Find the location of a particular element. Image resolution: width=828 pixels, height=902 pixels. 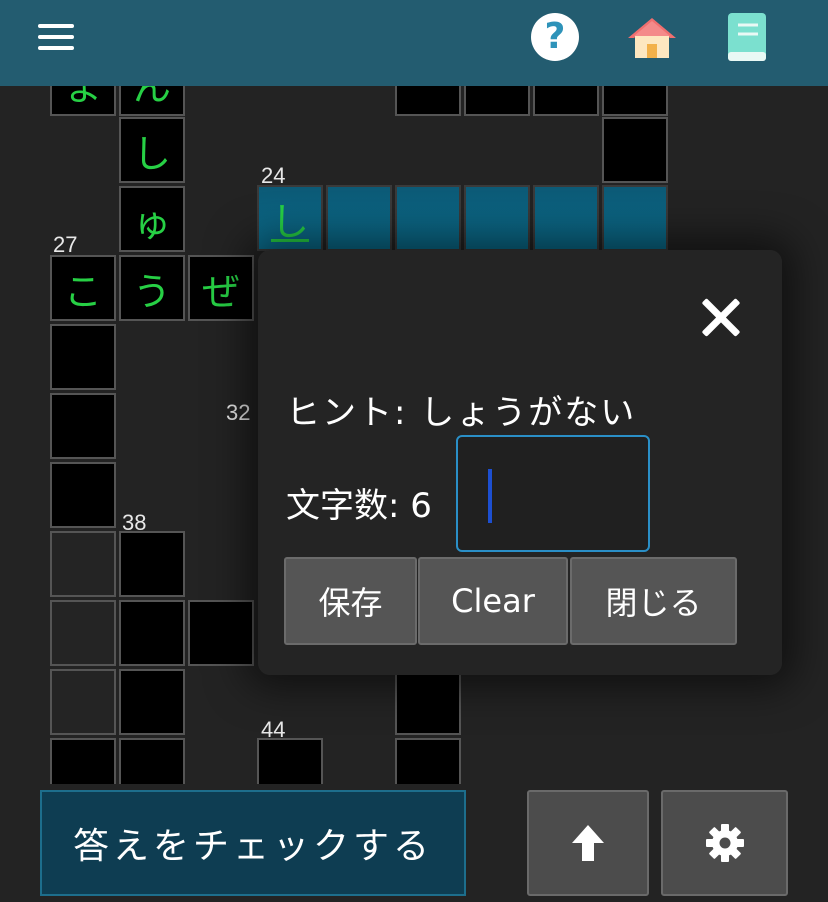

grid-cell: こ is located at coordinates (83, 288).